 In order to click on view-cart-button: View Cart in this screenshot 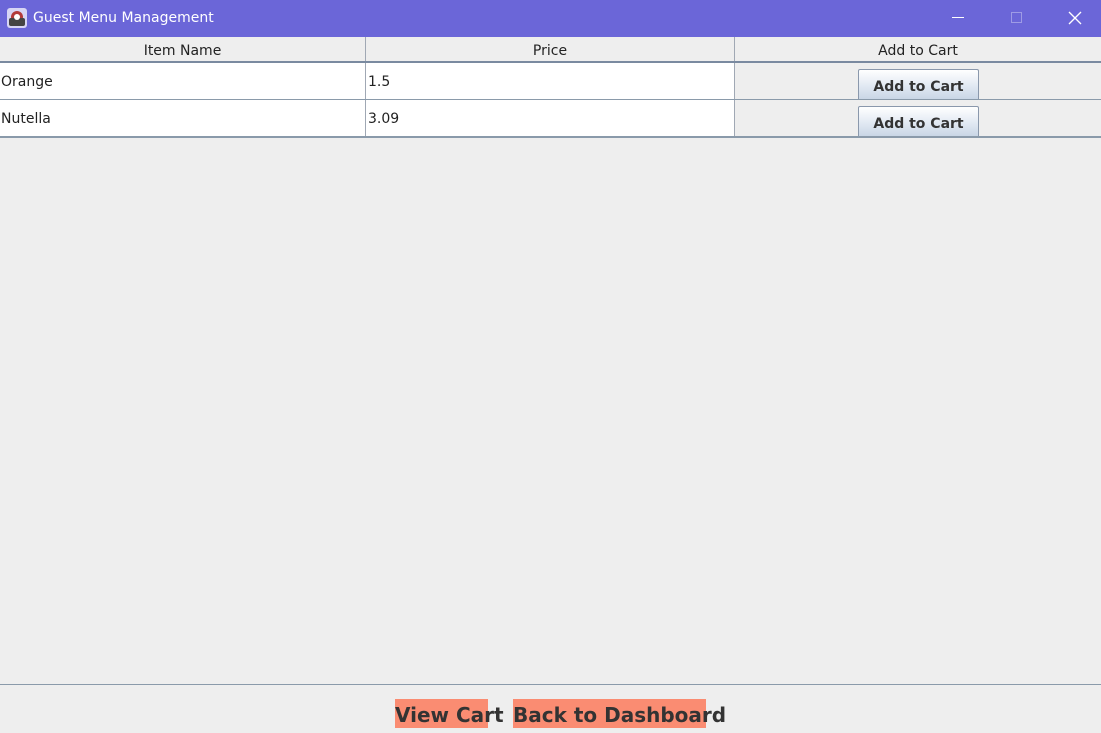, I will do `click(449, 713)`.